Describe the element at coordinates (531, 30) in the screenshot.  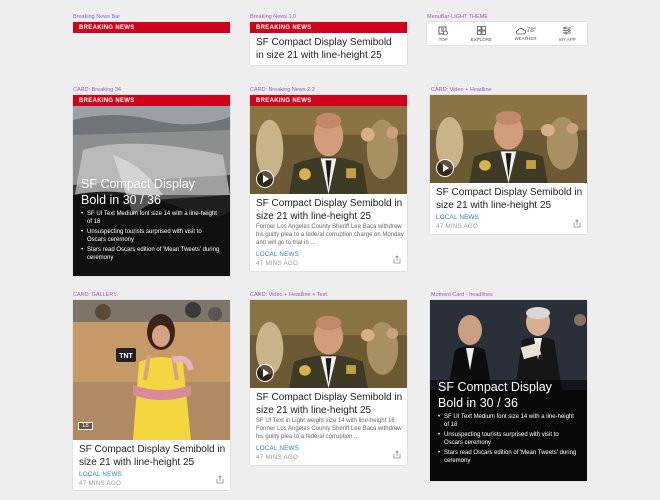
I see `weather-temp: 78°` at that location.